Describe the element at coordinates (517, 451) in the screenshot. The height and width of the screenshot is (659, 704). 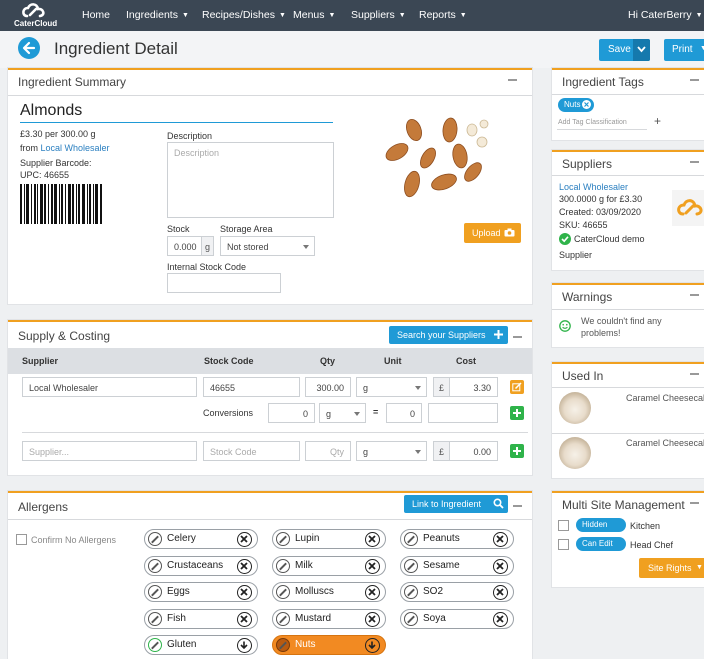
I see `add-supplier-row-button` at that location.